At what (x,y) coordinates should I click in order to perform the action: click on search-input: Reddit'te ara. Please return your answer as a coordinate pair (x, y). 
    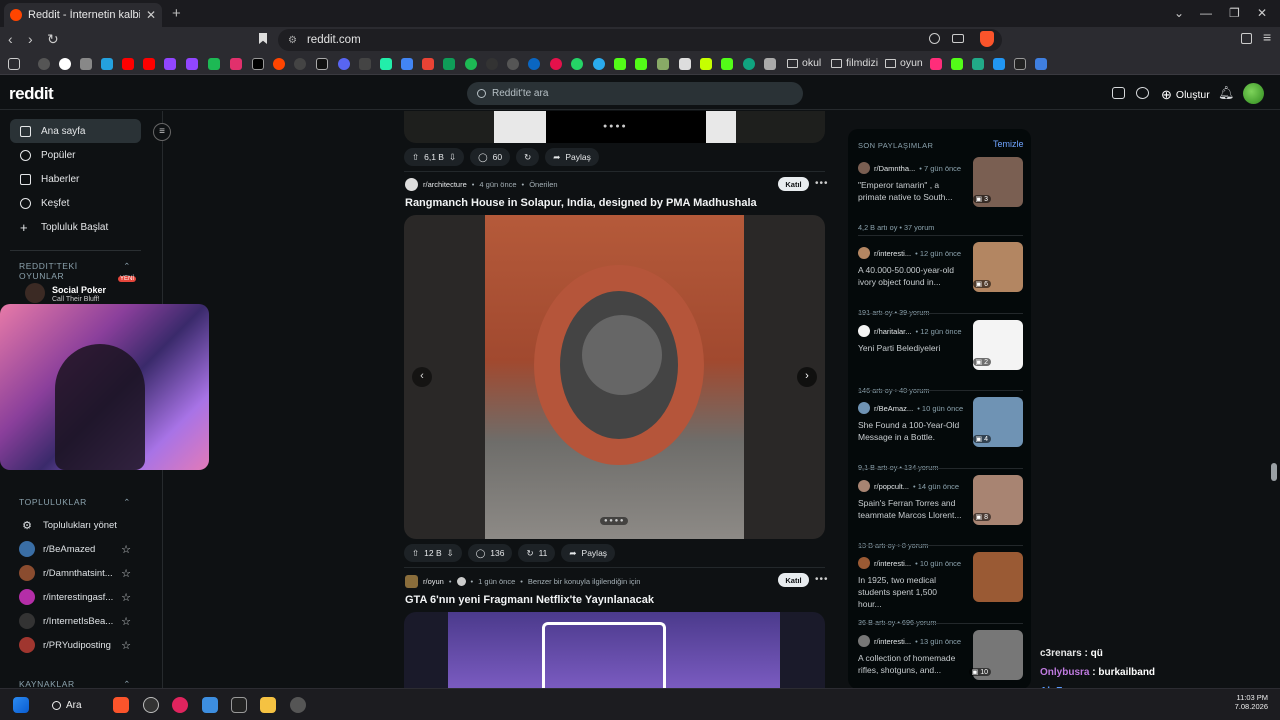
    Looking at the image, I should click on (635, 93).